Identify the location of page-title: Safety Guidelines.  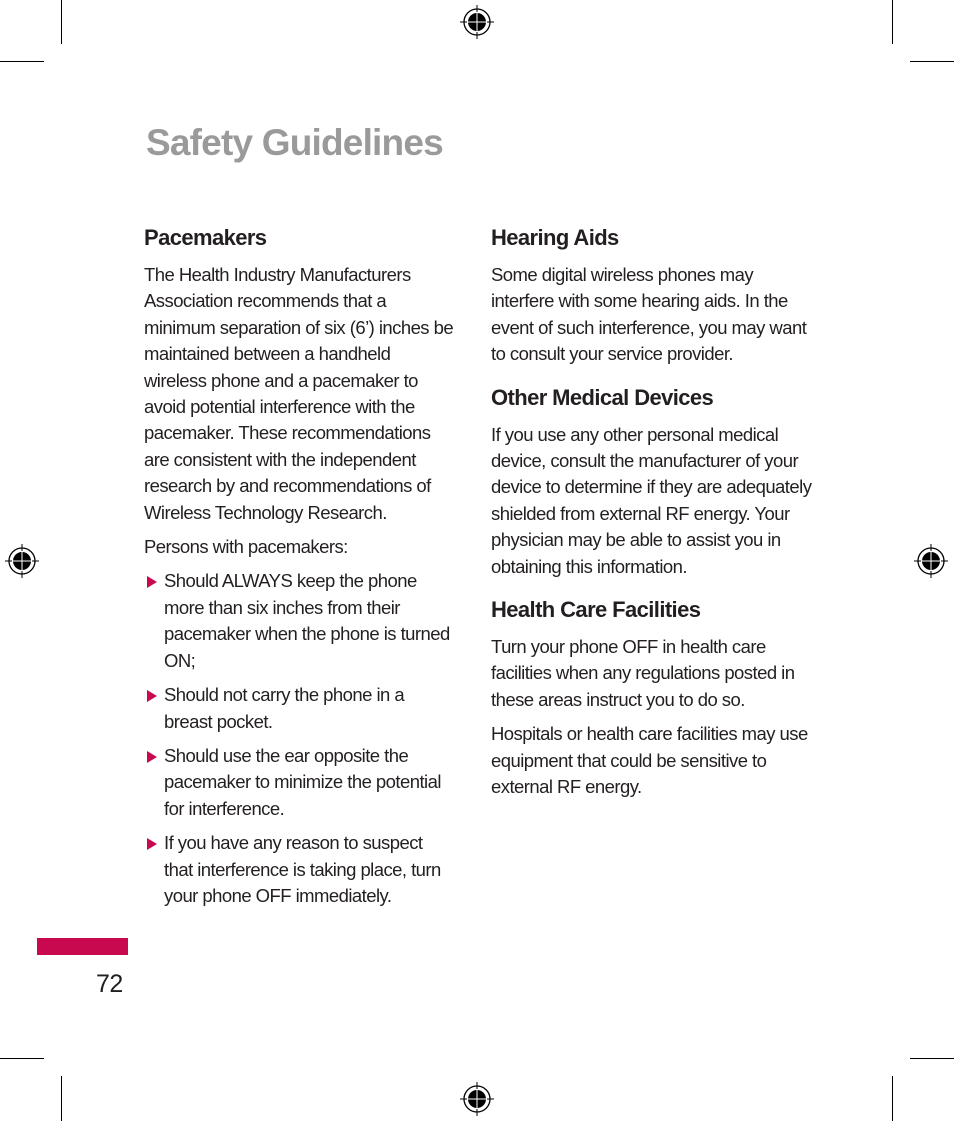
(295, 142).